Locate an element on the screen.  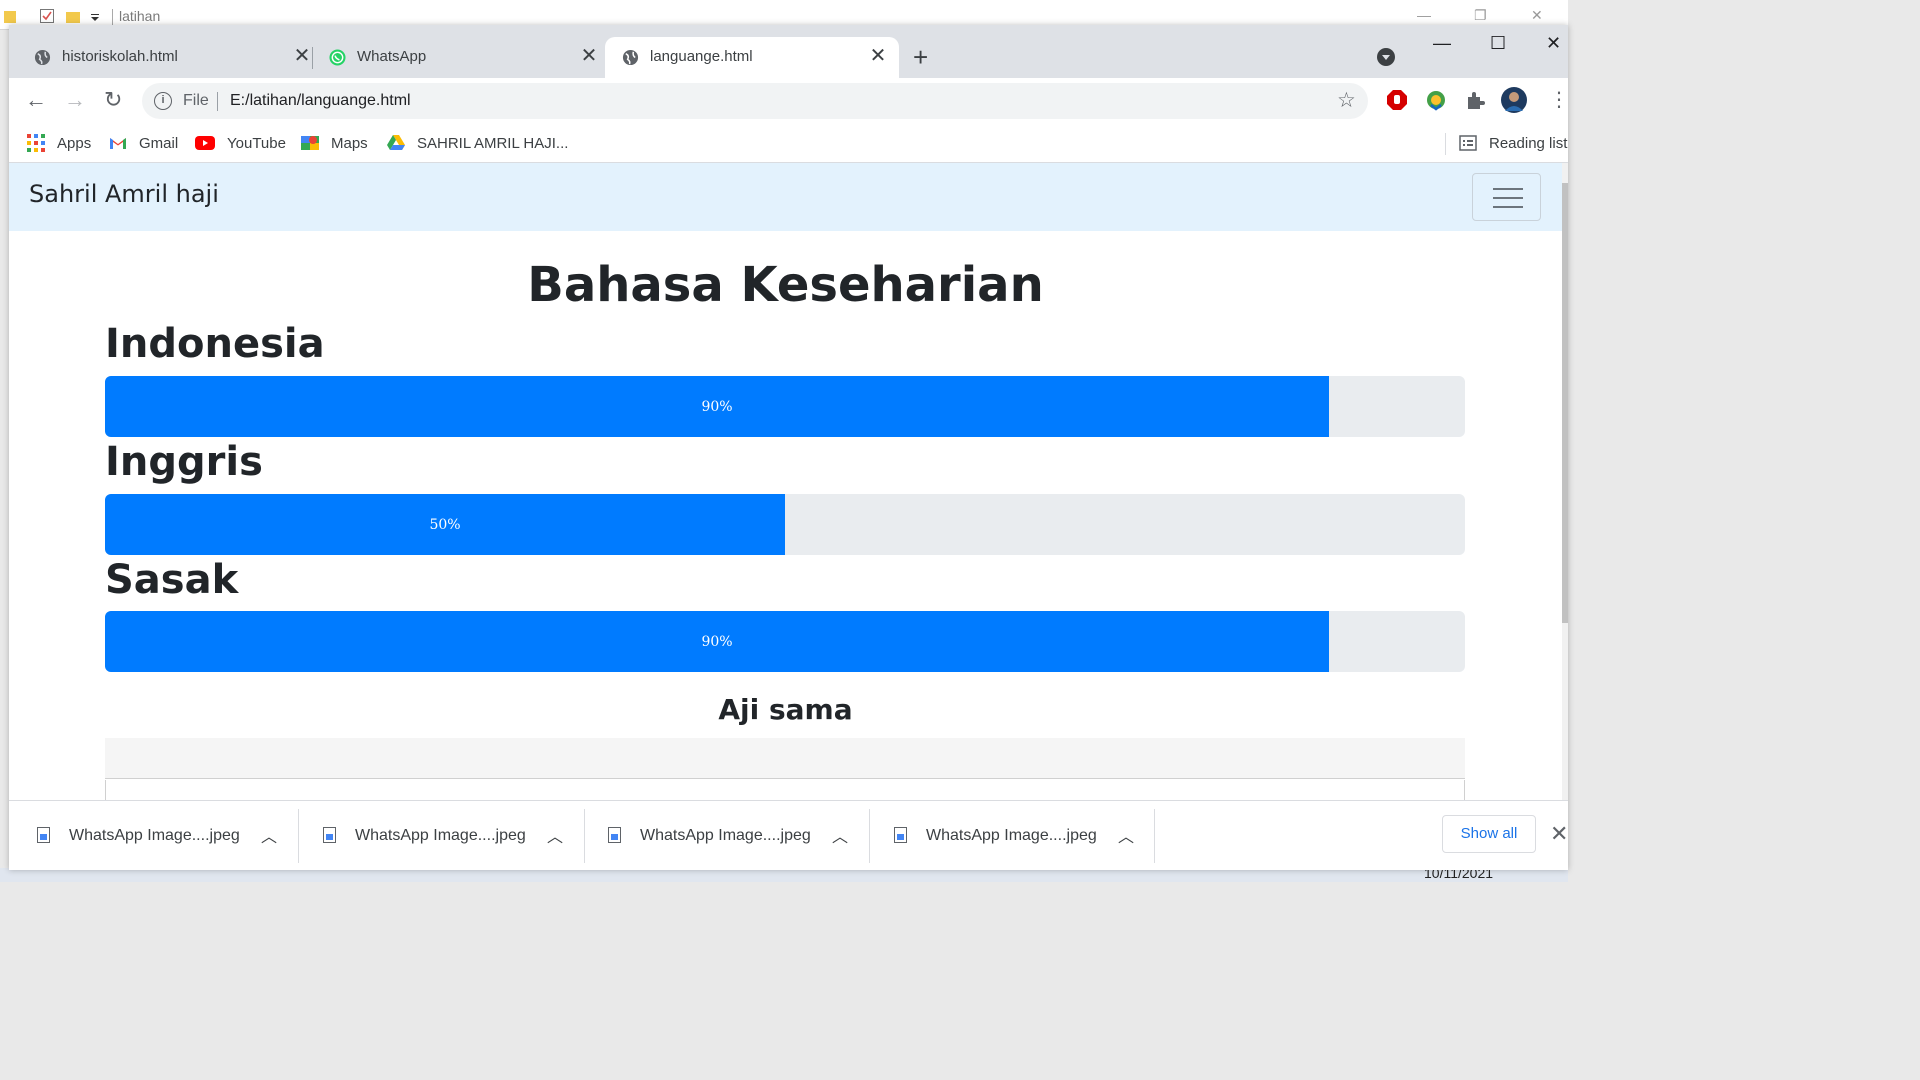
close-window-icon: ✕ is located at coordinates (1553, 43).